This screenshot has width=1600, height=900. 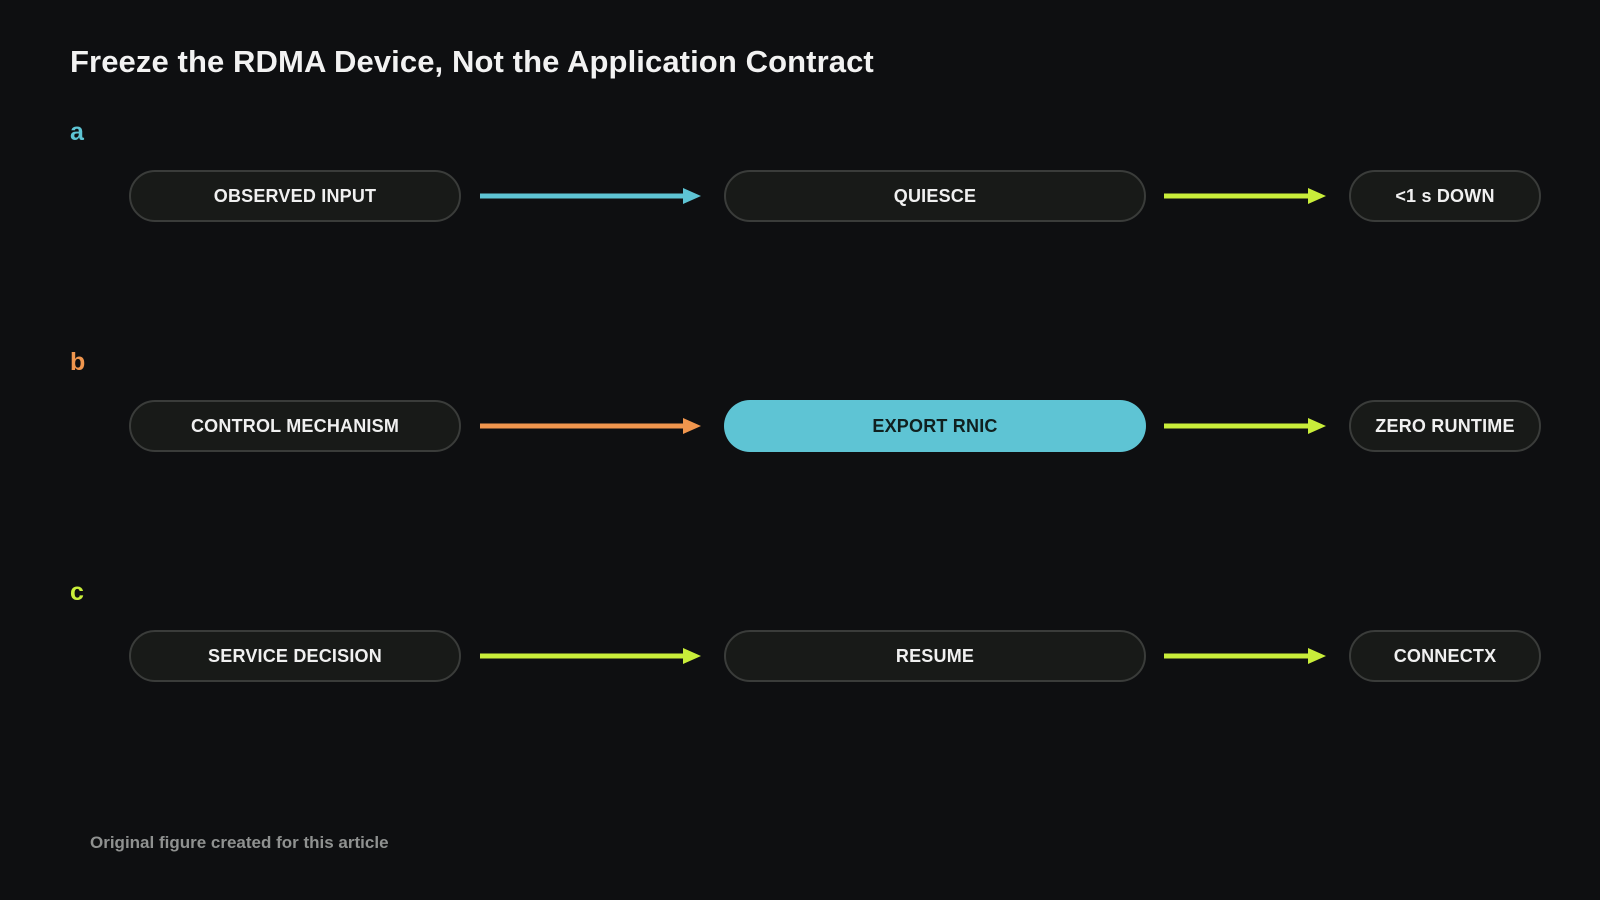 What do you see at coordinates (77, 132) in the screenshot?
I see `row-letter-a: a` at bounding box center [77, 132].